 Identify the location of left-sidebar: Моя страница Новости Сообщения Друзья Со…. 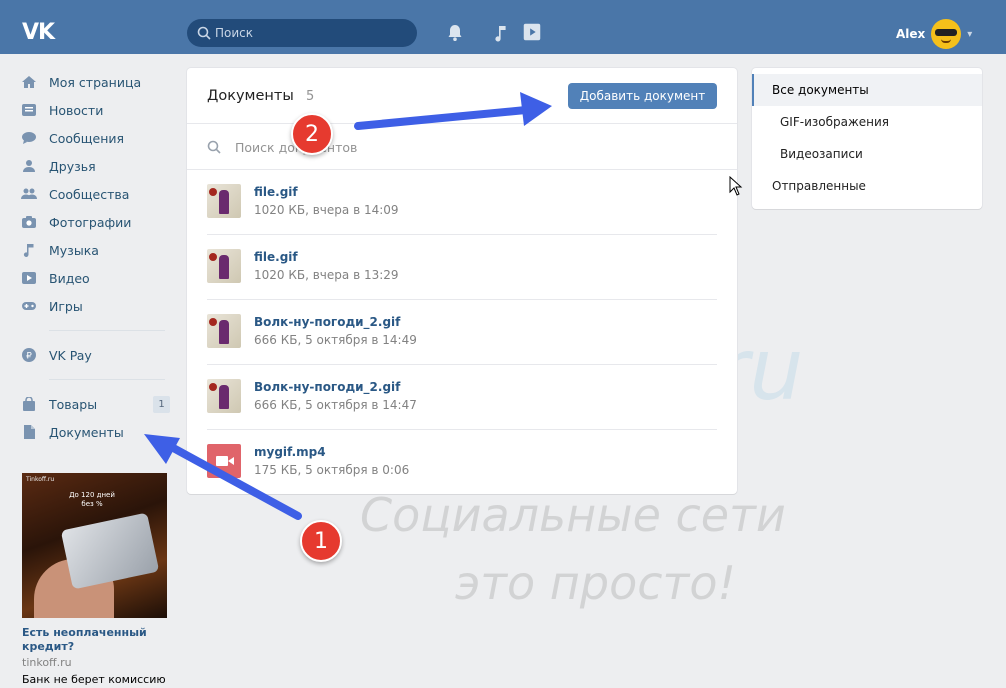
(95, 257).